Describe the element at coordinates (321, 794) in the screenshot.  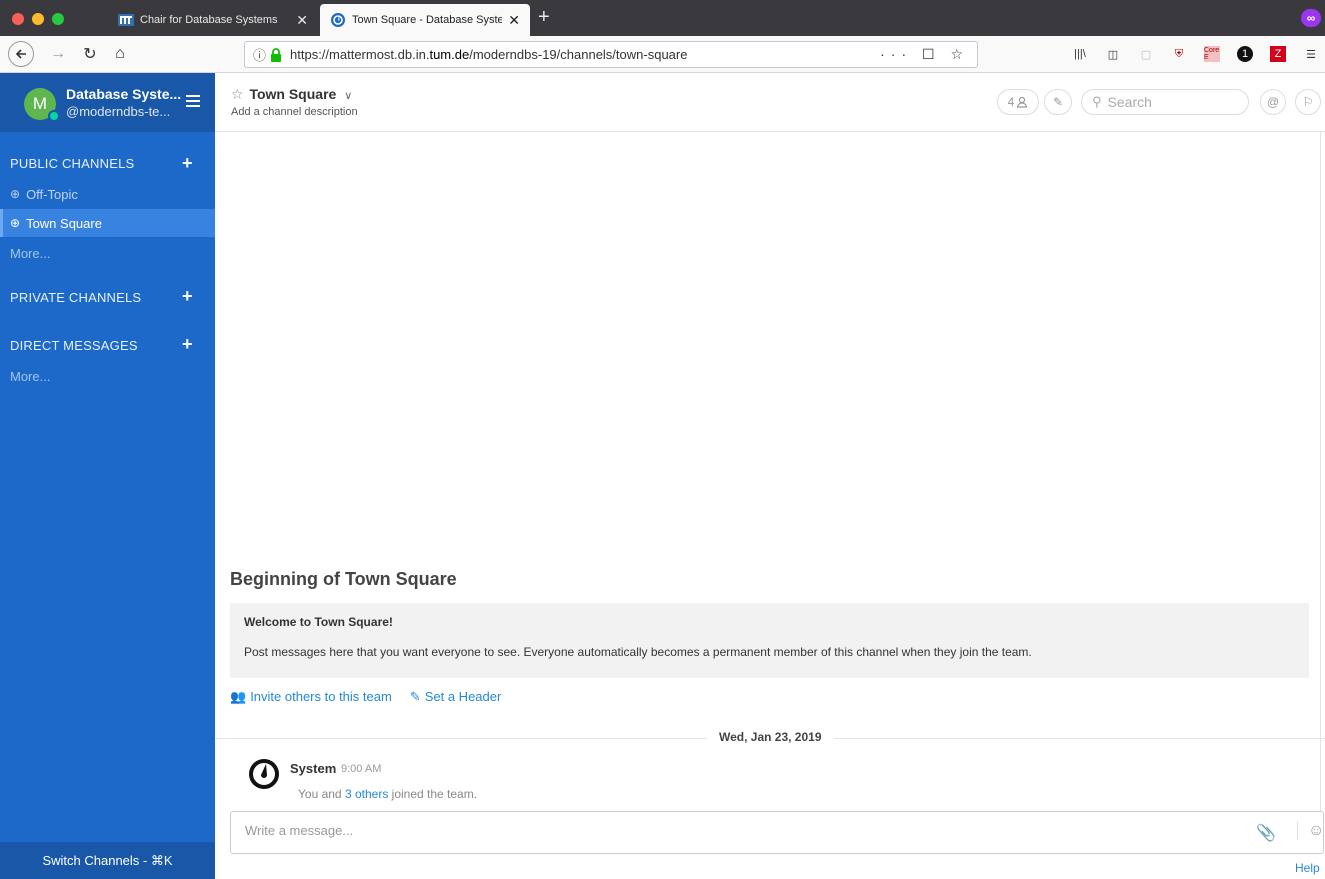
I see `post-message-prefix: You and` at that location.